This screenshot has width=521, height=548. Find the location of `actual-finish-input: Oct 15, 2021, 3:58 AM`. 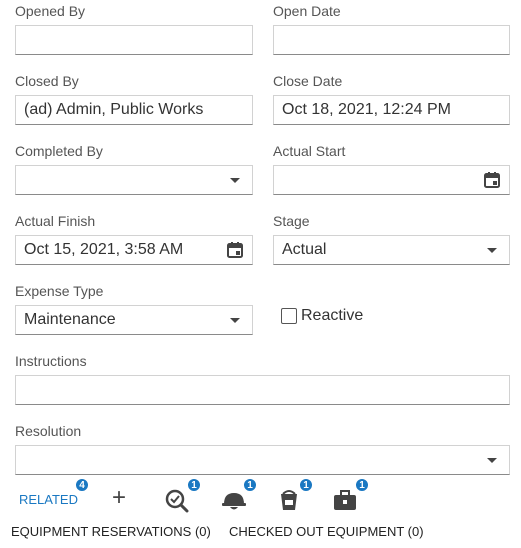

actual-finish-input: Oct 15, 2021, 3:58 AM is located at coordinates (134, 250).